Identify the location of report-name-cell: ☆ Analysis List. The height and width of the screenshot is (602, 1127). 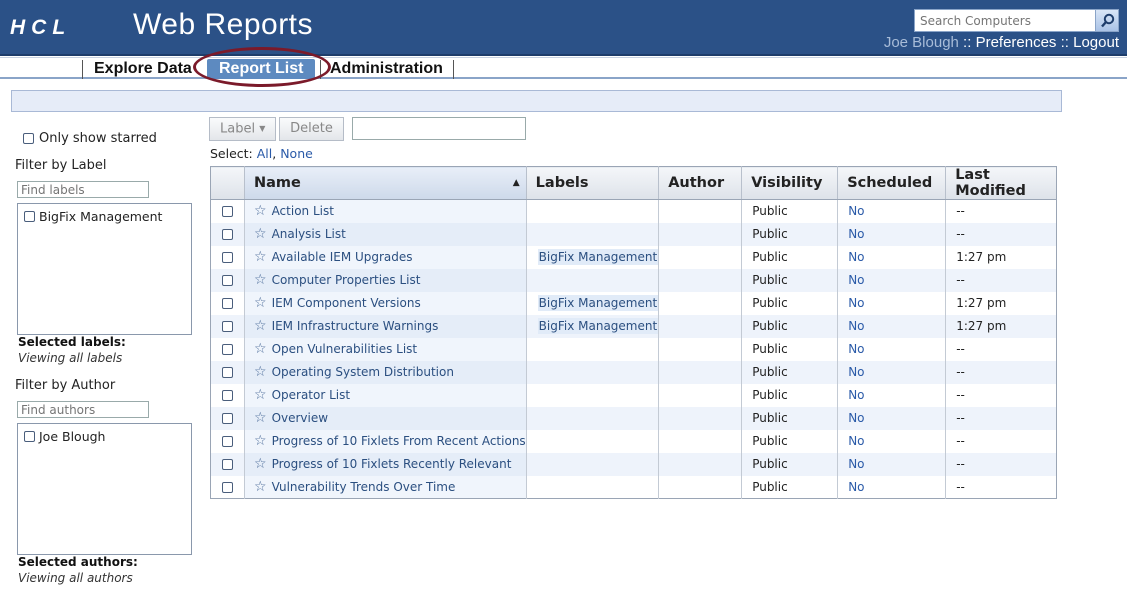
(385, 234).